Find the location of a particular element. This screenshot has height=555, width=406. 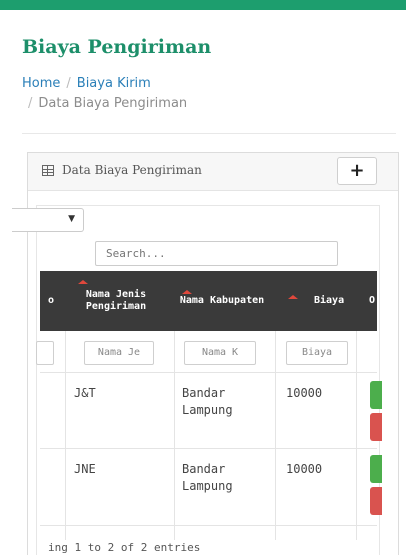

breadcrumb-home-link: Home is located at coordinates (41, 83).